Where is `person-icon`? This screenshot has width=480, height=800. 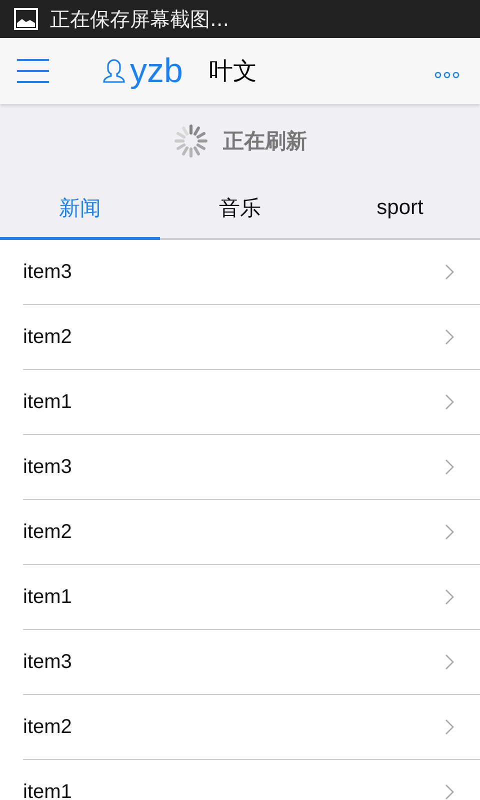
person-icon is located at coordinates (114, 71).